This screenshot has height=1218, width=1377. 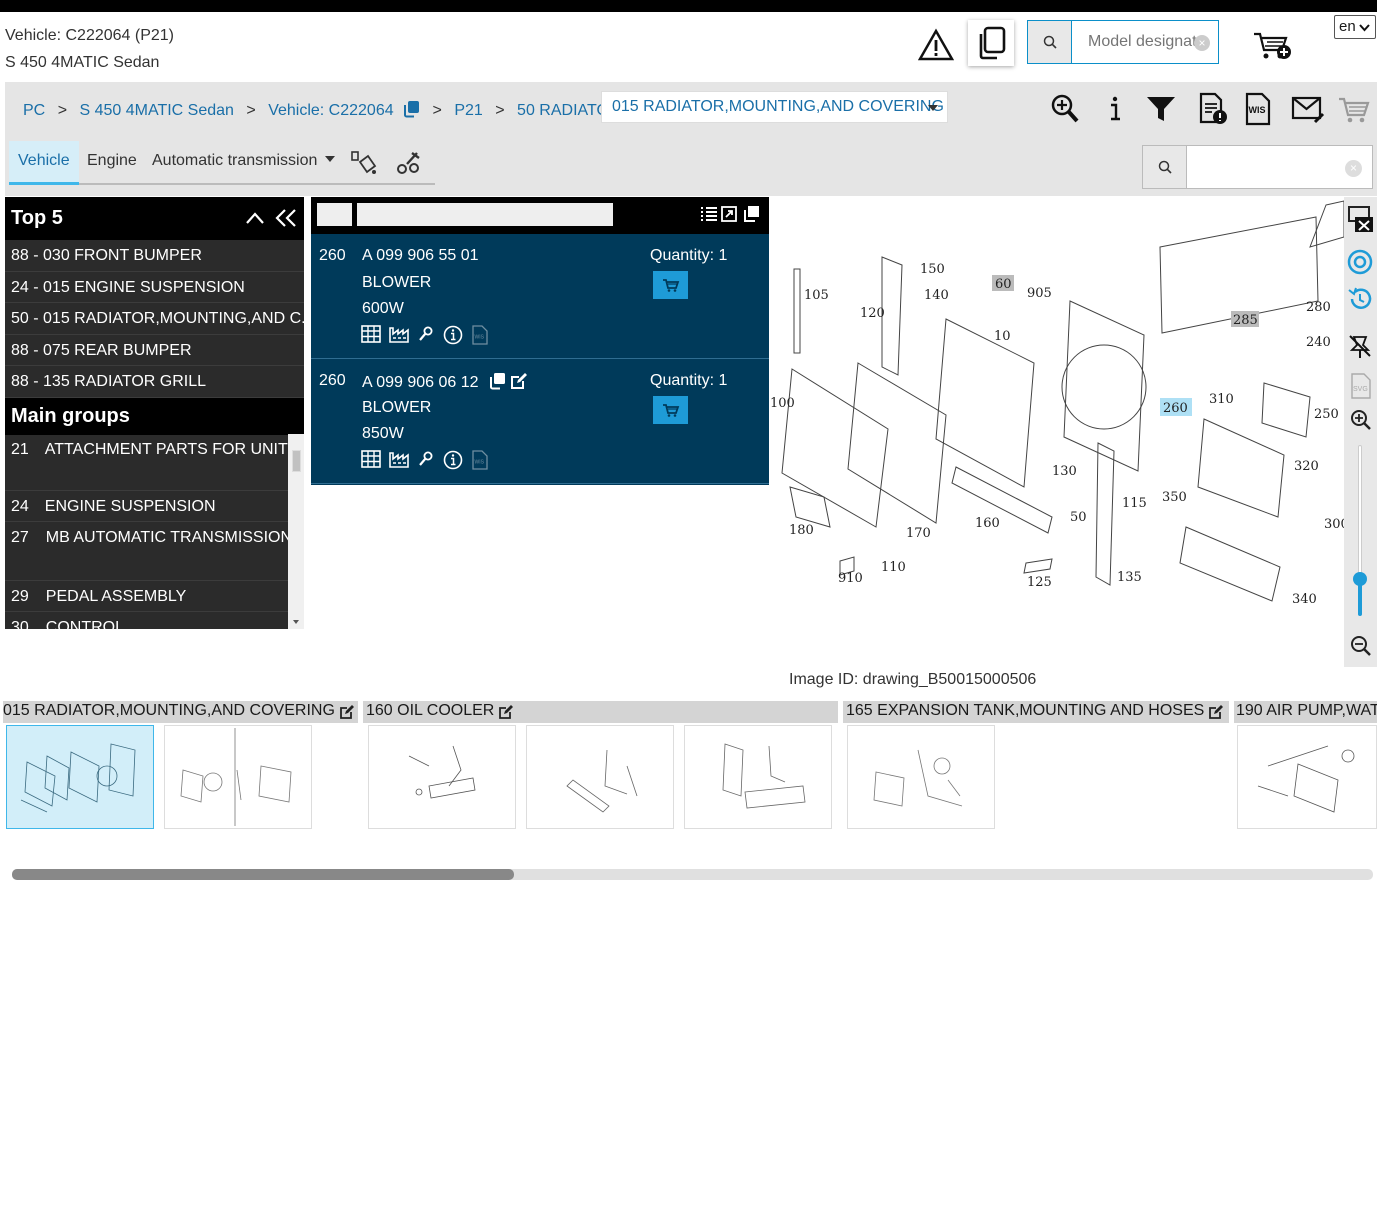 I want to click on main-group-item: 24 ENGINE SUSPENSION, so click(x=146, y=506).